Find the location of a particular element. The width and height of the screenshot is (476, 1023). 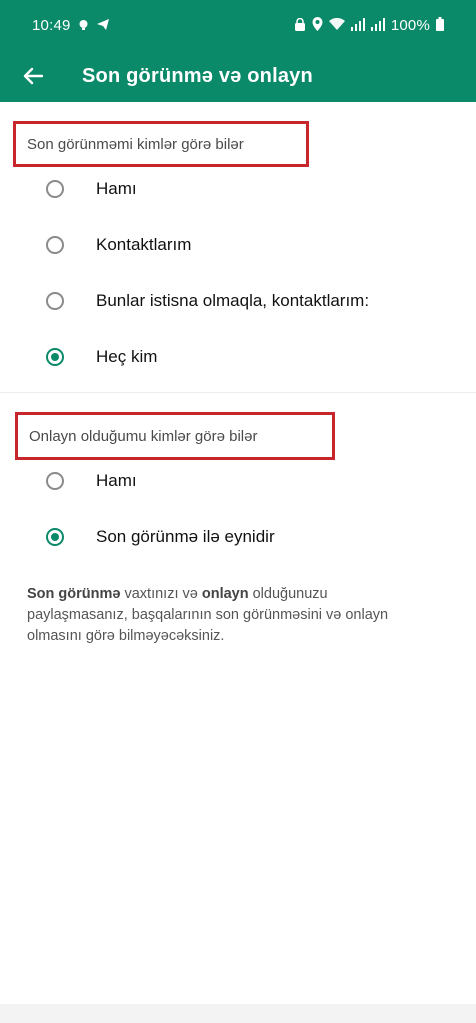

navigation-bar is located at coordinates (238, 1013).